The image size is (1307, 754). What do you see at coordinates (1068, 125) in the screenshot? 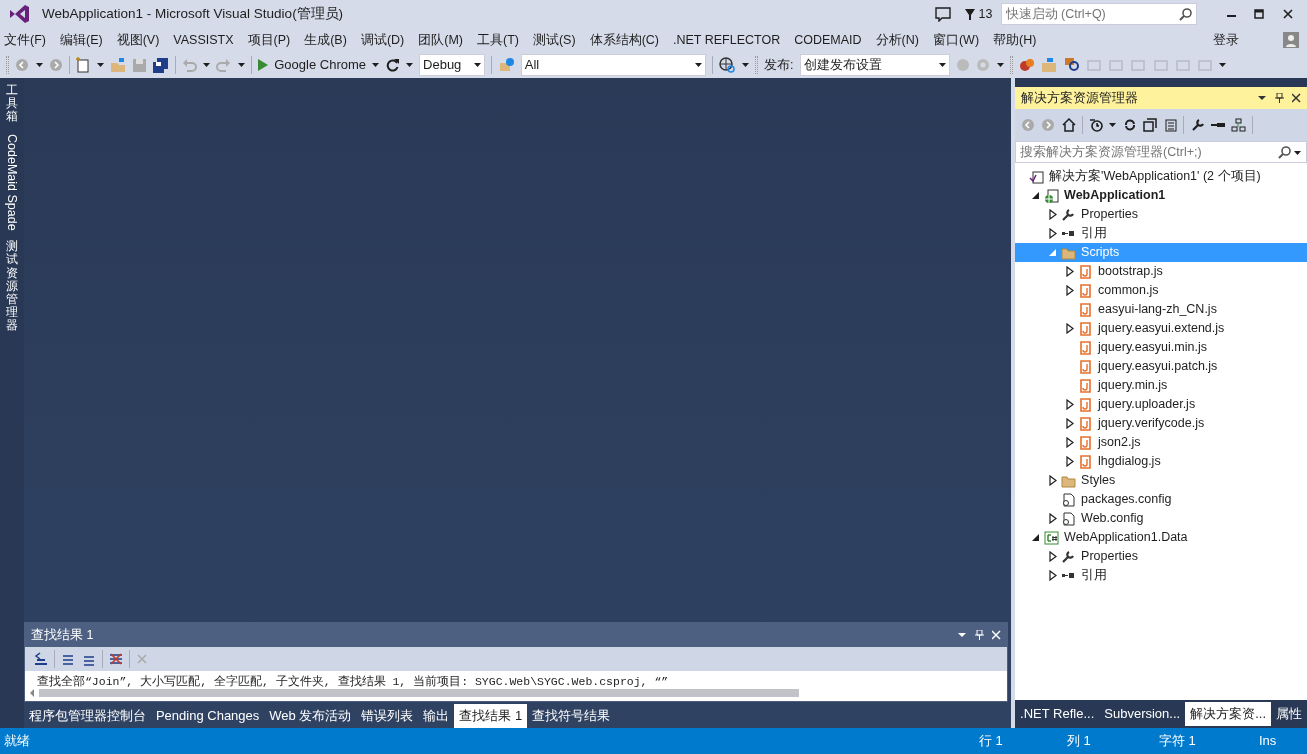
I see `home-icon` at bounding box center [1068, 125].